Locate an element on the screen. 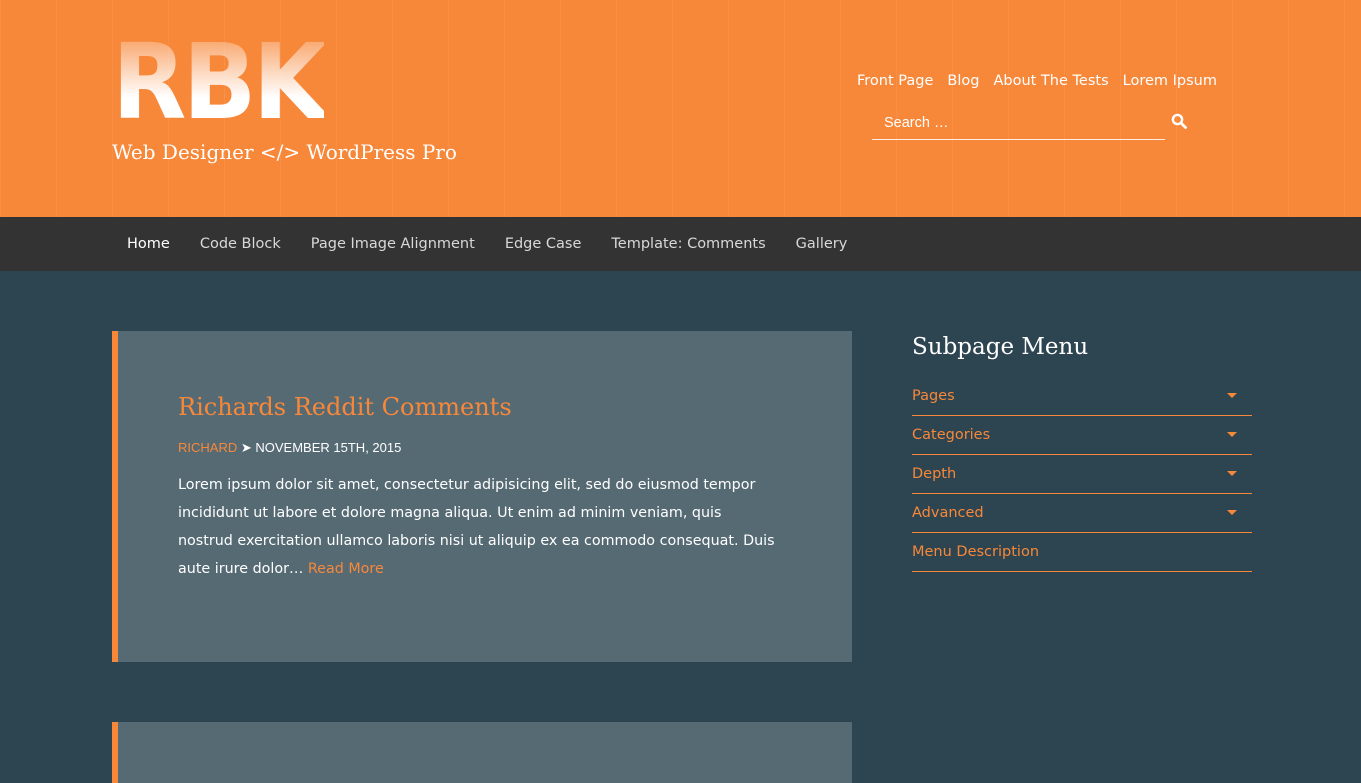 The width and height of the screenshot is (1361, 783). top-nav-blog: Blog is located at coordinates (963, 81).